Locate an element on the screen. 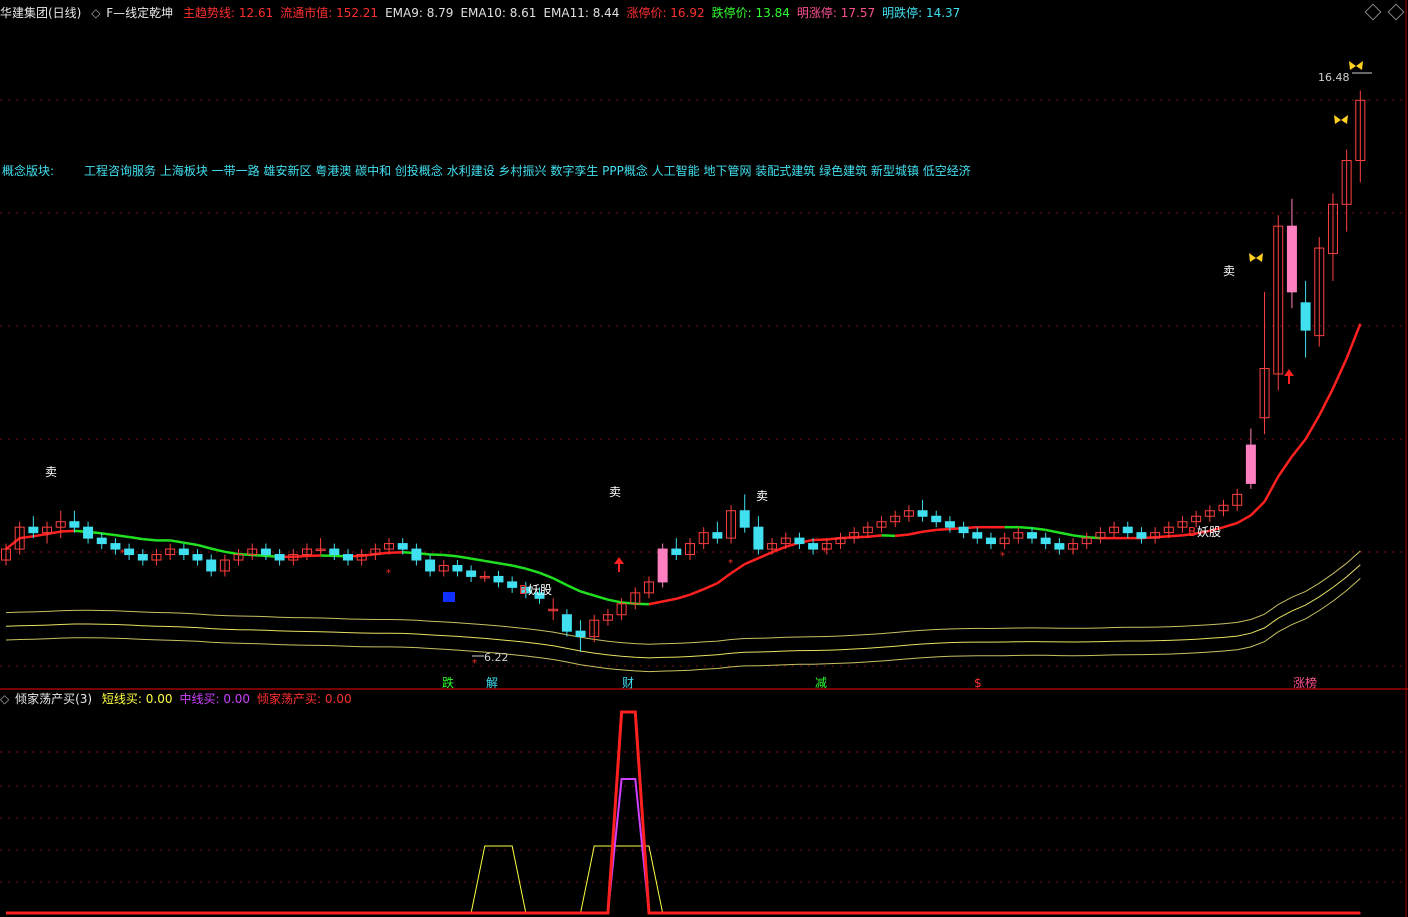 This screenshot has height=917, width=1408. sub-header-values: 短线买: 0.00 中线买: 0.00 倾家荡产买: 0.00 is located at coordinates (230, 699).